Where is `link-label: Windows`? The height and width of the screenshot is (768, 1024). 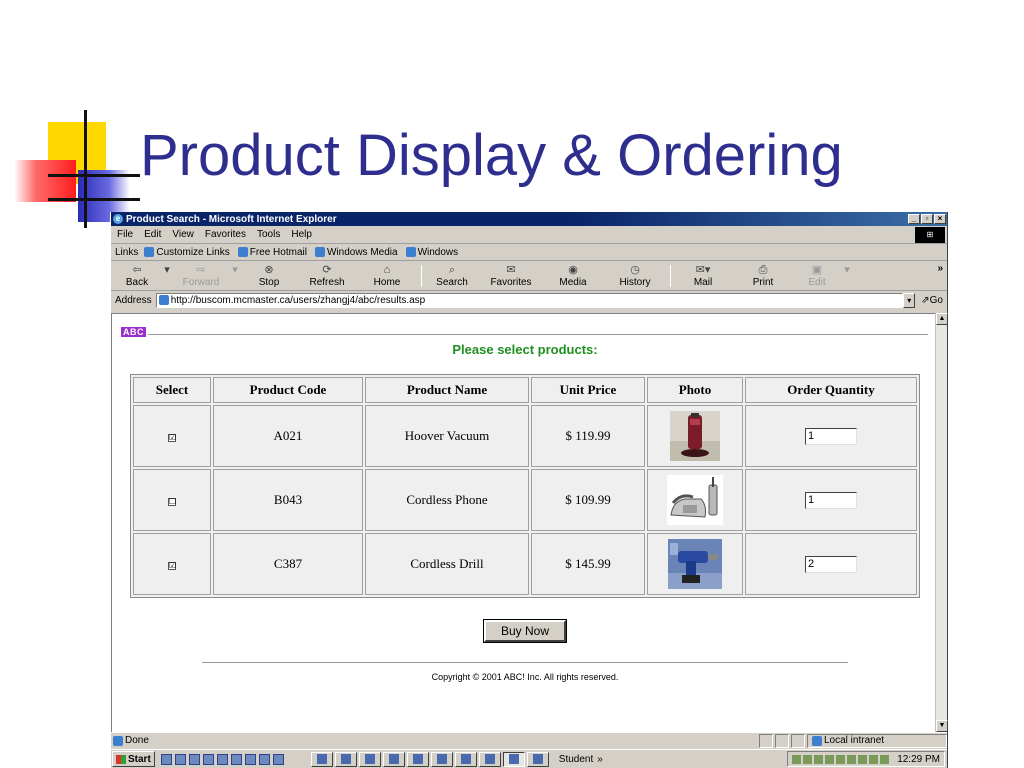 link-label: Windows is located at coordinates (438, 252).